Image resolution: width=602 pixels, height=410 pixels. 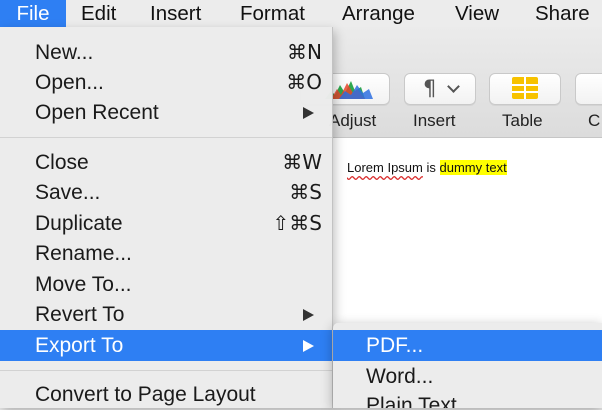 What do you see at coordinates (522, 120) in the screenshot?
I see `table-label: Table` at bounding box center [522, 120].